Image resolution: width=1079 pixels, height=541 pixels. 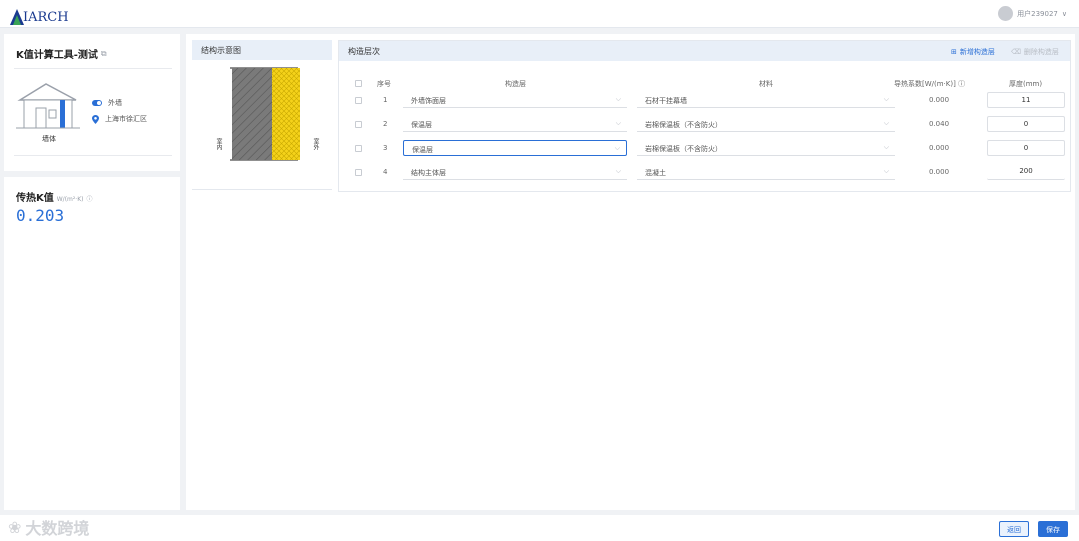 What do you see at coordinates (939, 124) in the screenshot?
I see `conductivity-value: 0.040` at bounding box center [939, 124].